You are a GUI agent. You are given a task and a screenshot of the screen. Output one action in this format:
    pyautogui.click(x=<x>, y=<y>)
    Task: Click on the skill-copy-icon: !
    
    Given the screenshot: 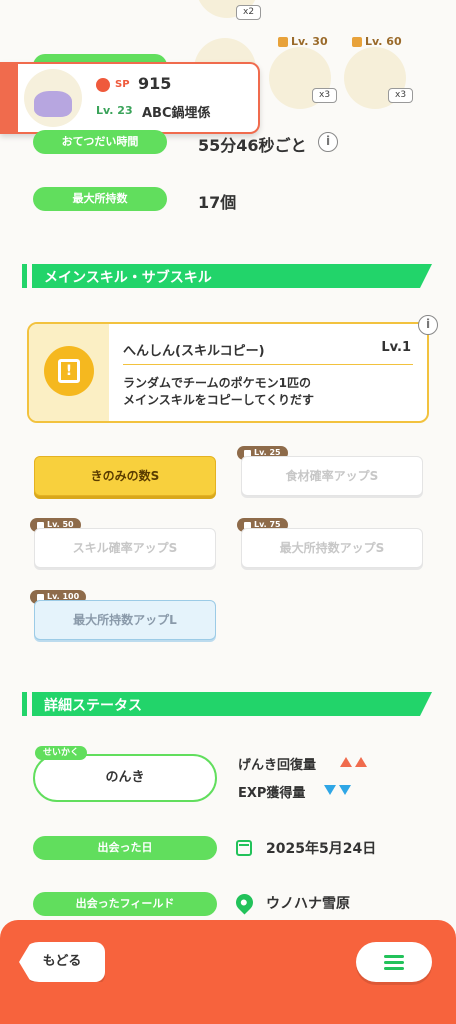 What is the action you would take?
    pyautogui.click(x=69, y=371)
    